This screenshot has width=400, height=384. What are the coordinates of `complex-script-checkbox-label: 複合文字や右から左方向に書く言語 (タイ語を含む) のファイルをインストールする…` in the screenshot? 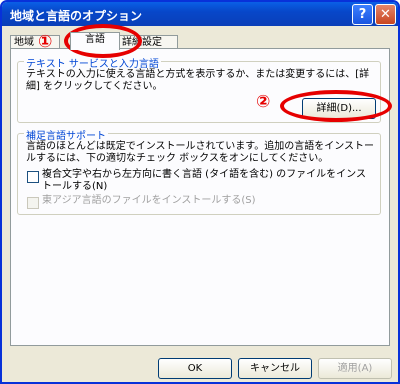 It's located at (208, 181).